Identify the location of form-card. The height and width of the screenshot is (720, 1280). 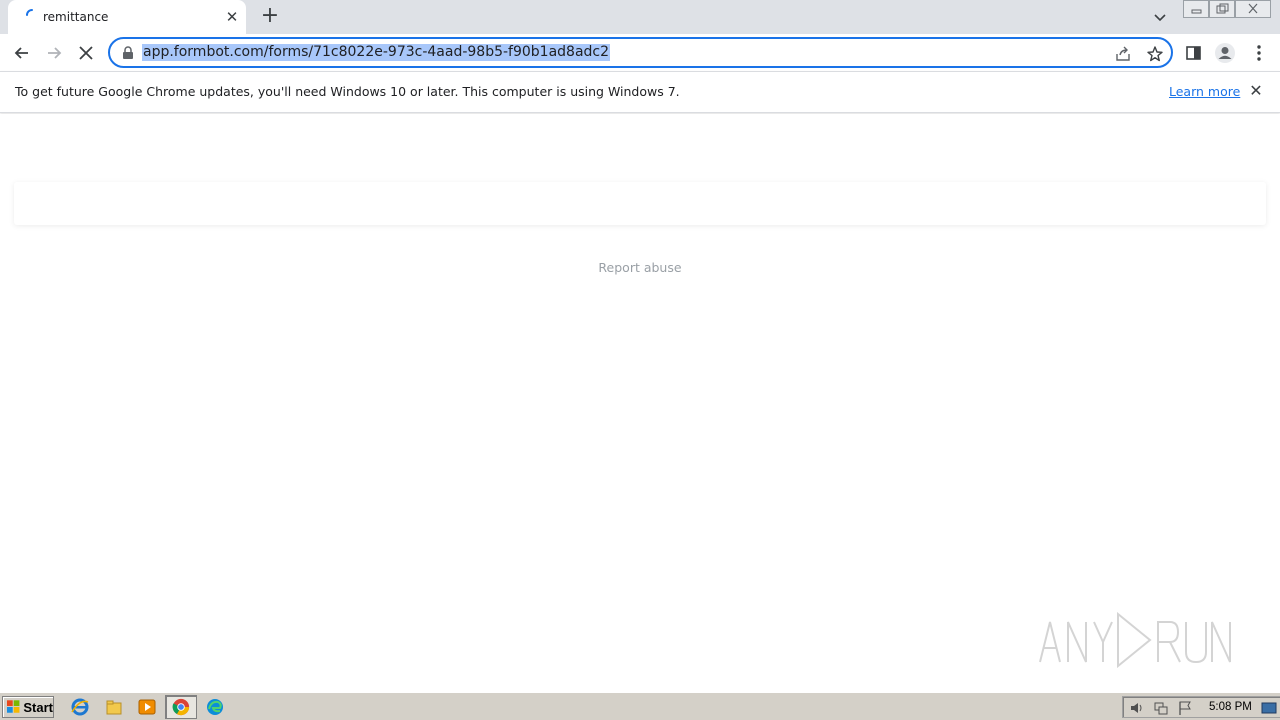
(640, 203).